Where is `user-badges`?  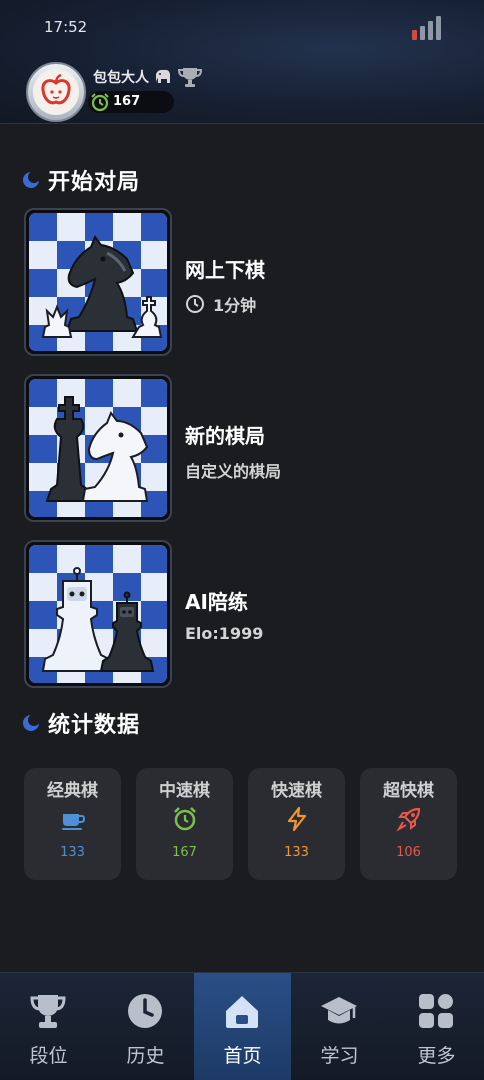 user-badges is located at coordinates (181, 77).